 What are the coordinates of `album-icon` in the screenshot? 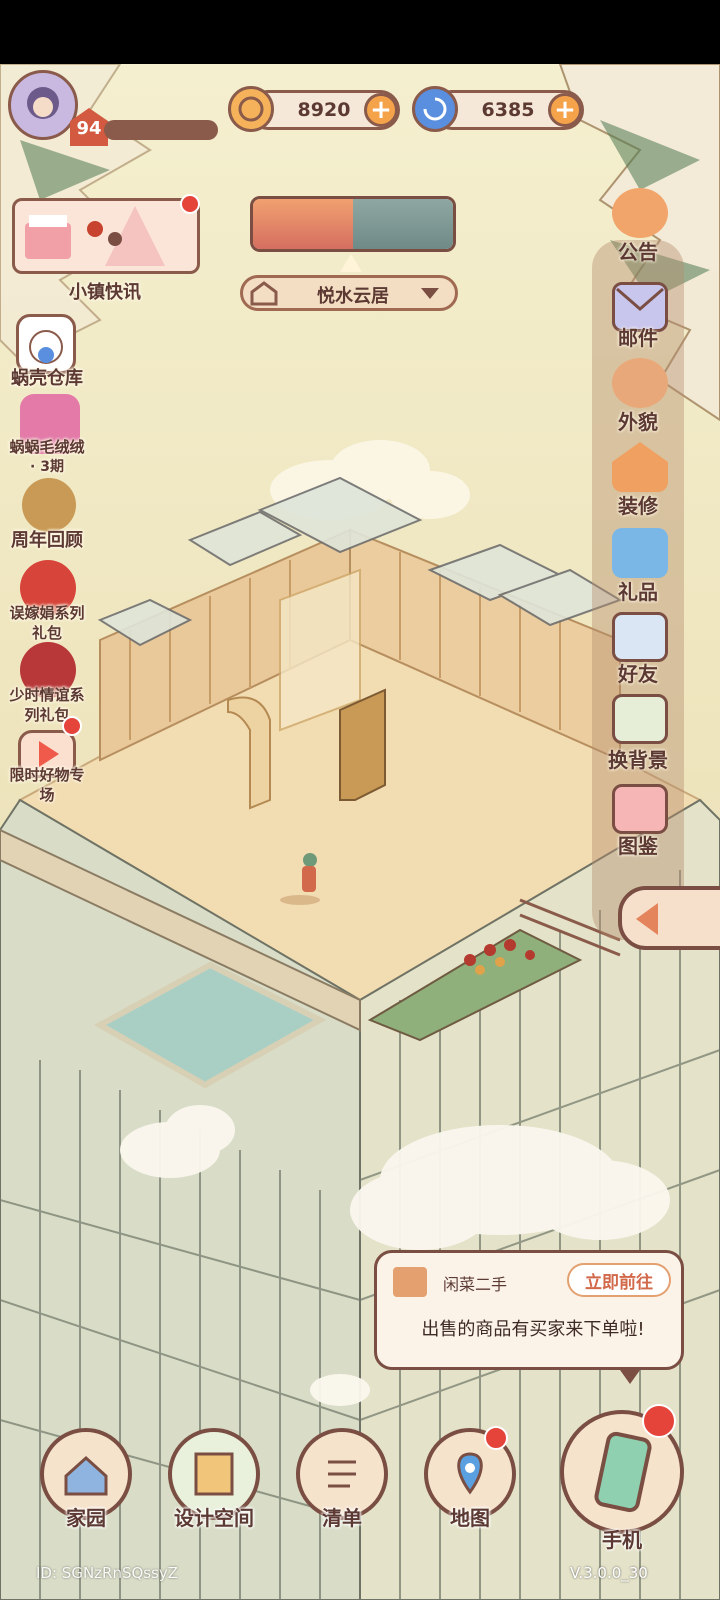 It's located at (640, 809).